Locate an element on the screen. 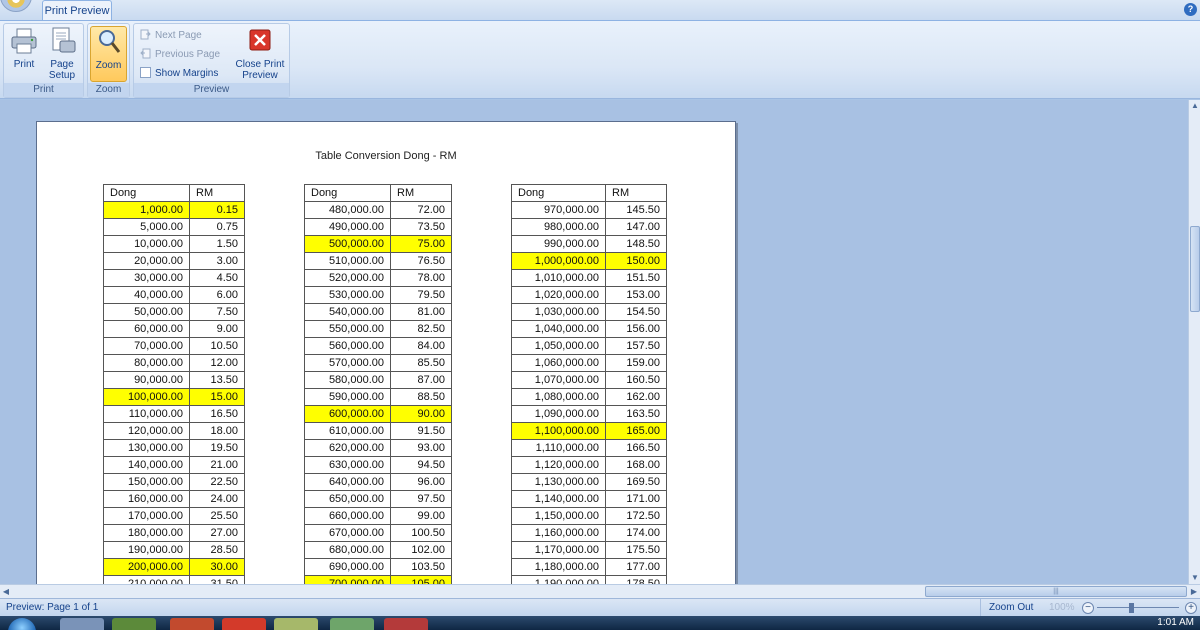 This screenshot has width=1200, height=630. table-row: 550,000.00 82.50 is located at coordinates (378, 329).